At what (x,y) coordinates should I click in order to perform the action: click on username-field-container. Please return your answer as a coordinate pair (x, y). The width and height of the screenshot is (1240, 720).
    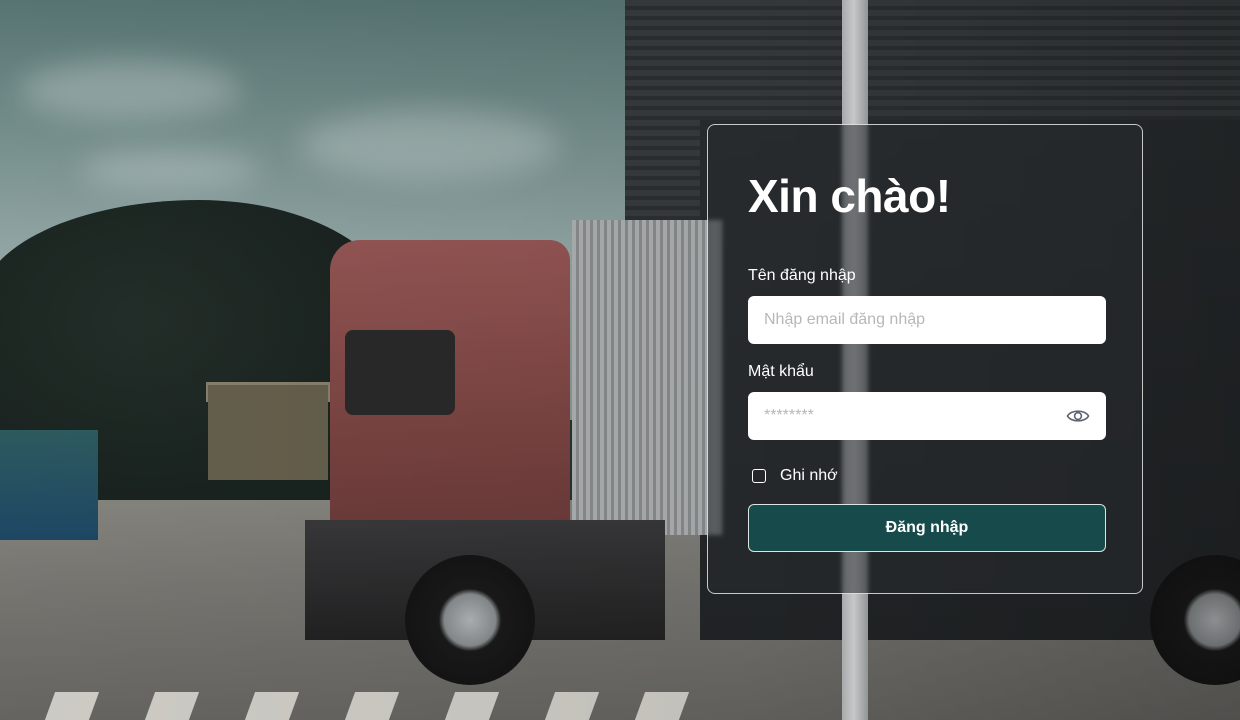
    Looking at the image, I should click on (927, 320).